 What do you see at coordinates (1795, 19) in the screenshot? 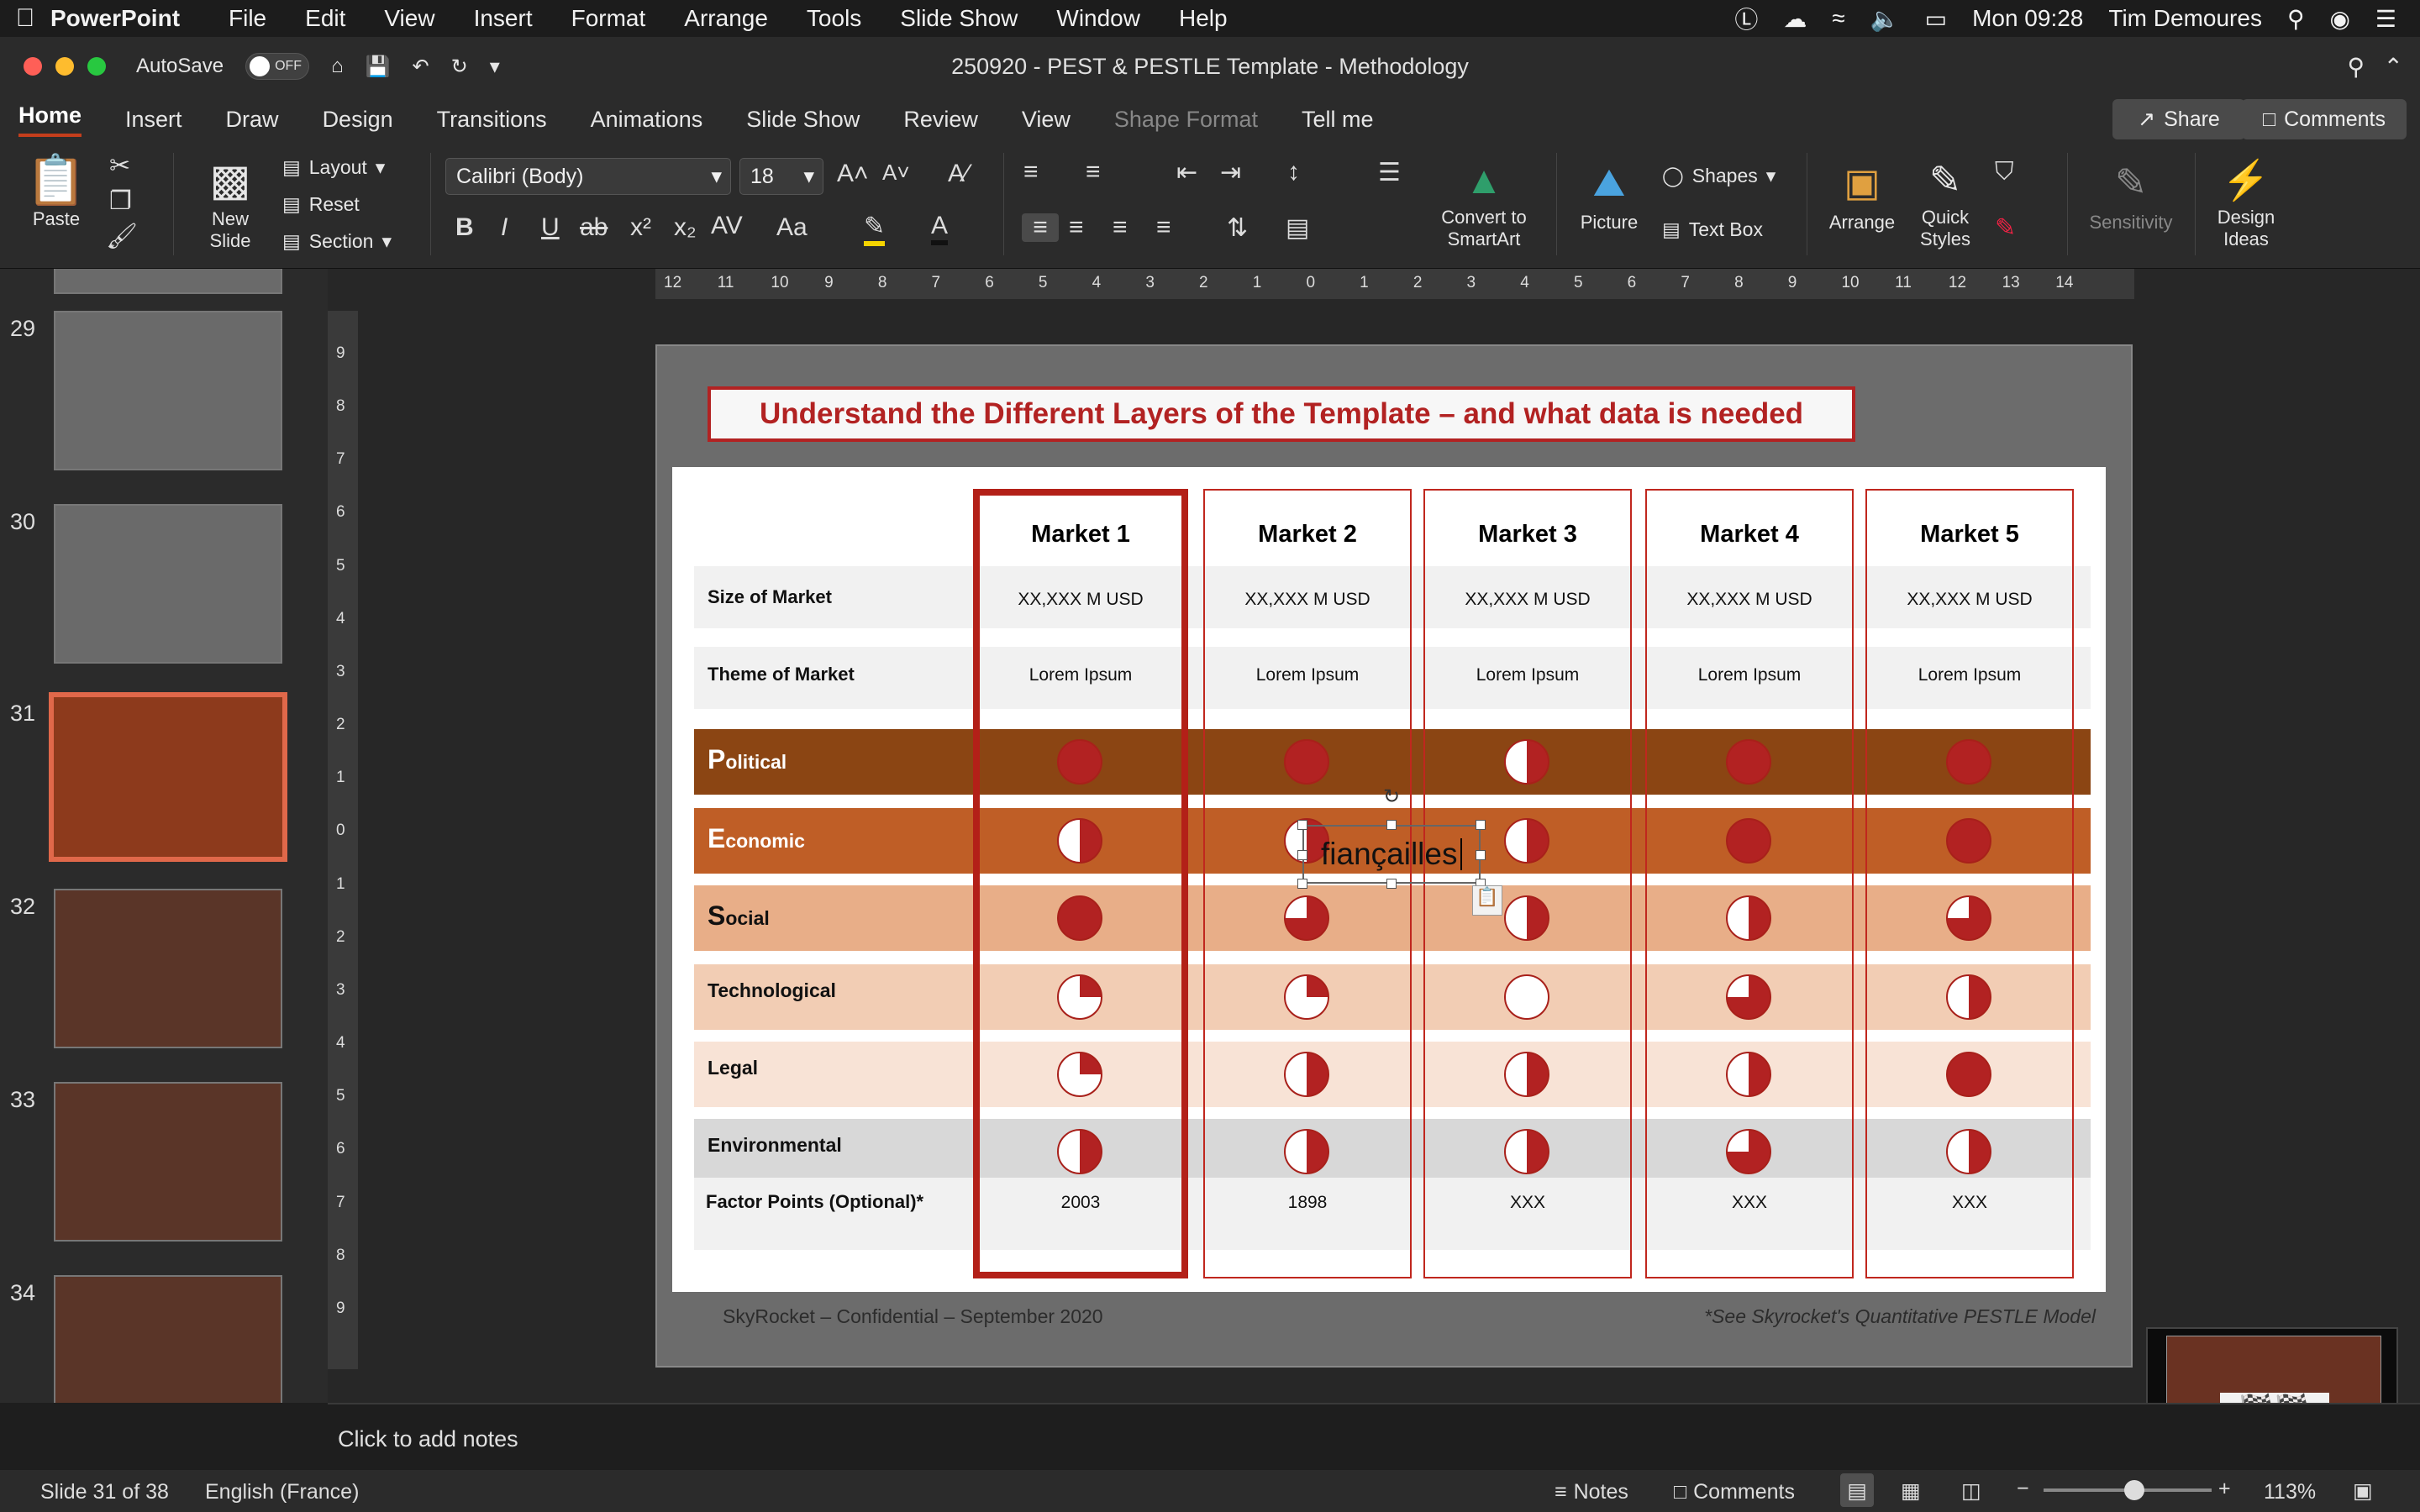
I see `cloud-icon: ☁` at bounding box center [1795, 19].